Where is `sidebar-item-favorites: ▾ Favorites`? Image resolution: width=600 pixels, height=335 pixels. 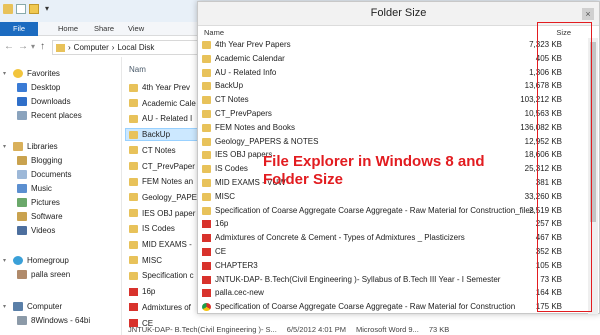 sidebar-item-favorites: ▾ Favorites is located at coordinates (31, 73).